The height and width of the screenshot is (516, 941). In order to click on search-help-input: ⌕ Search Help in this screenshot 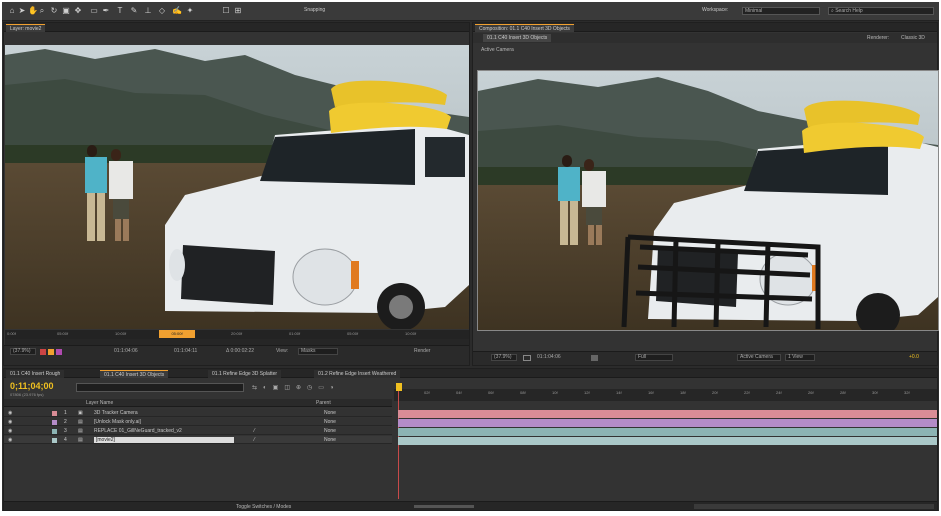, I will do `click(881, 11)`.